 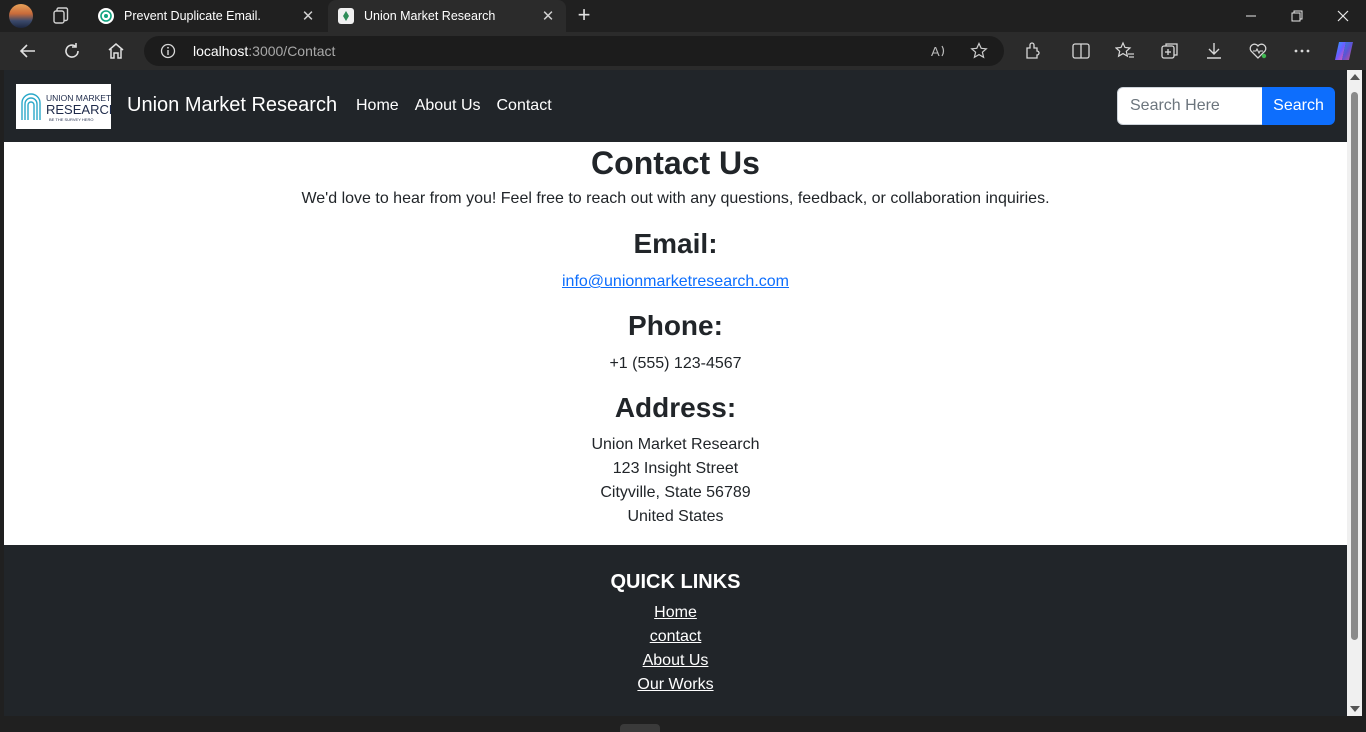 What do you see at coordinates (1125, 51) in the screenshot?
I see `favorites-icon` at bounding box center [1125, 51].